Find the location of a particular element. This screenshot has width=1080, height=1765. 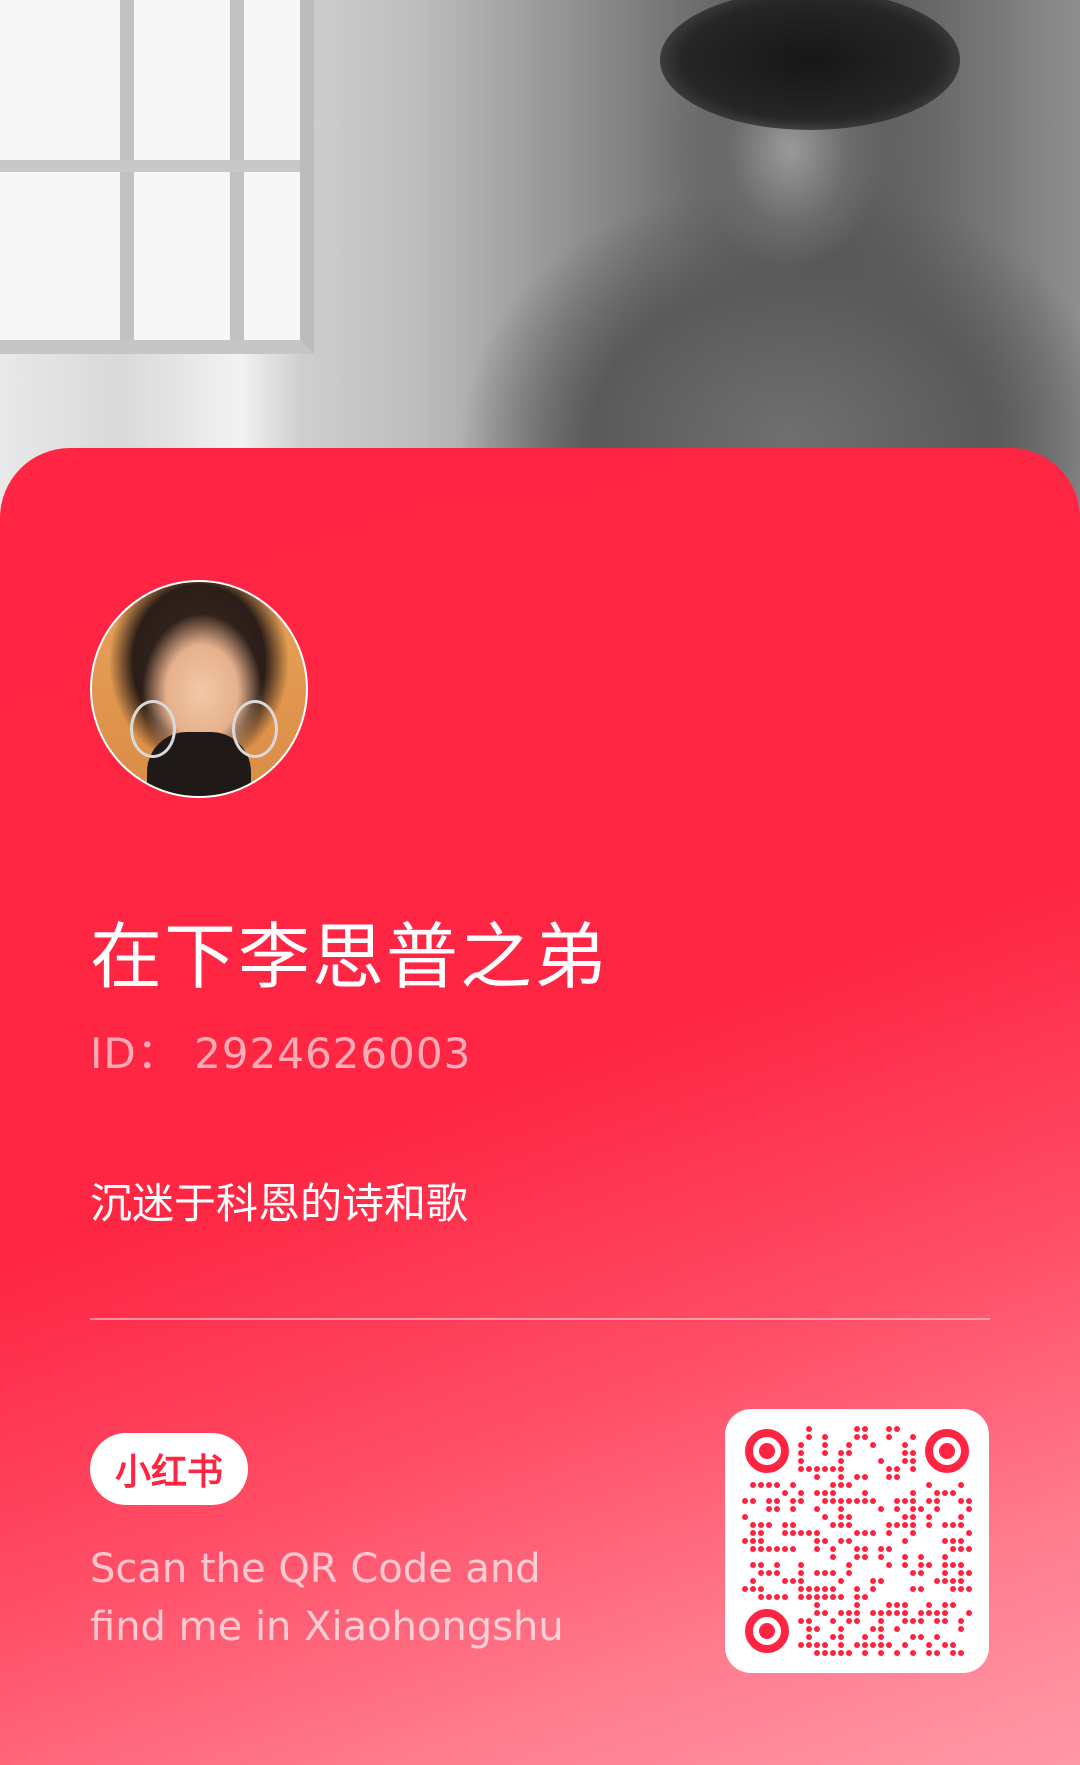

brand-logo: 小红书 is located at coordinates (169, 1469).